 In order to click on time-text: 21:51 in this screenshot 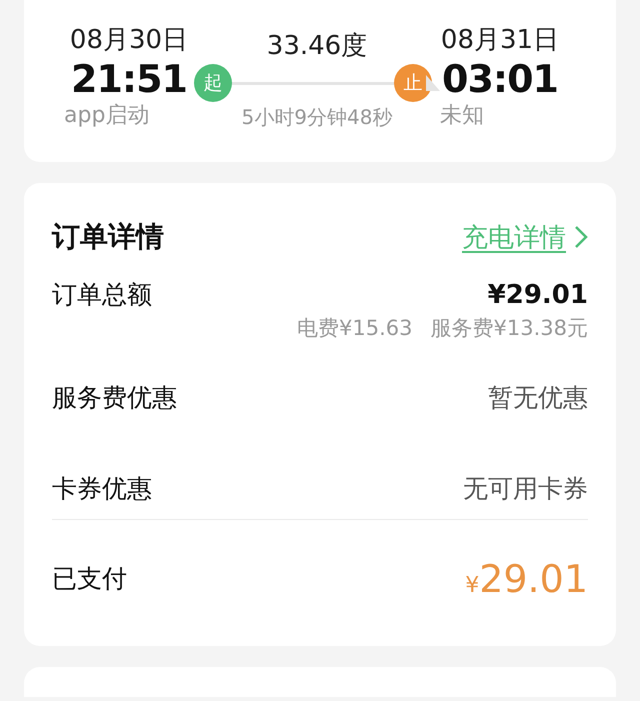, I will do `click(129, 79)`.